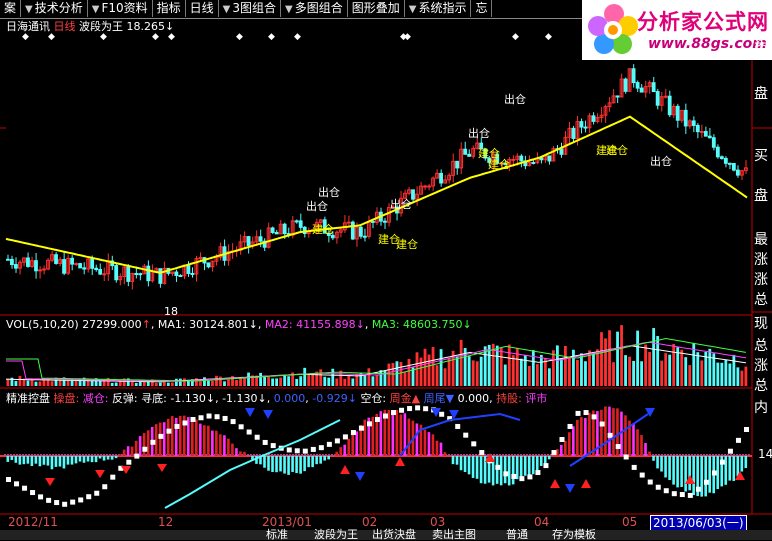  Describe the element at coordinates (202, 8) in the screenshot. I see `toolbar-button-4: 日线` at that location.